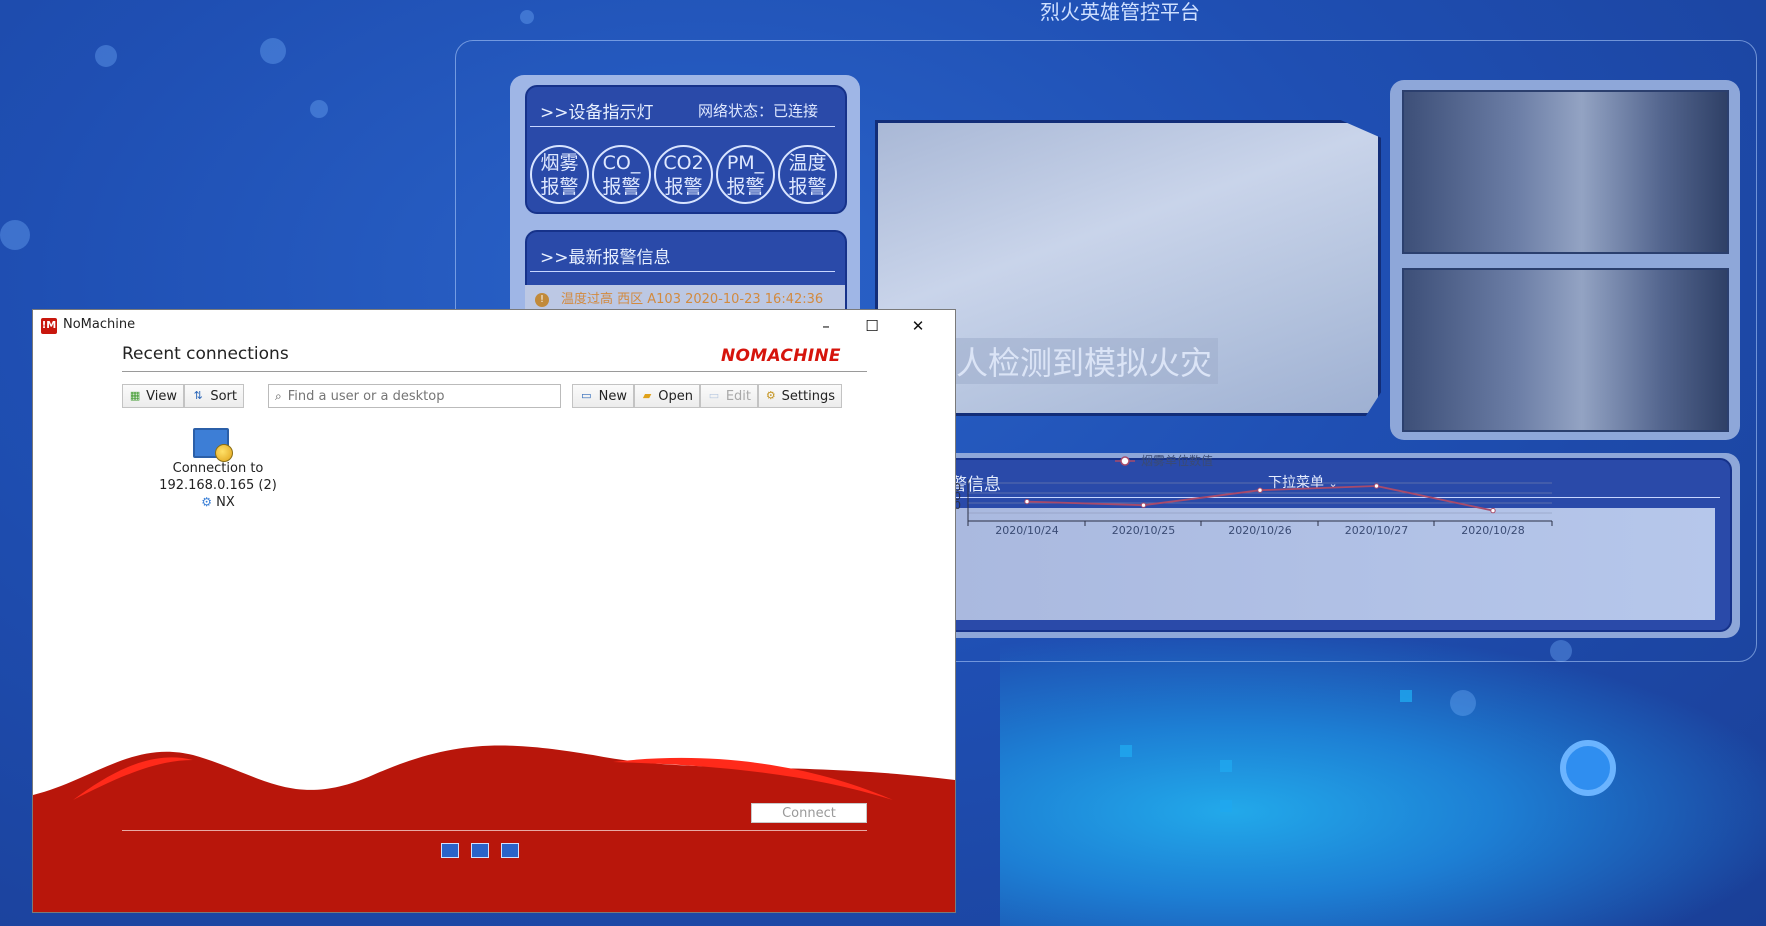  Describe the element at coordinates (692, 299) in the screenshot. I see `latest-alarm-text: 温度过高 西区 A103 2020-10-23 16:42:36` at that location.